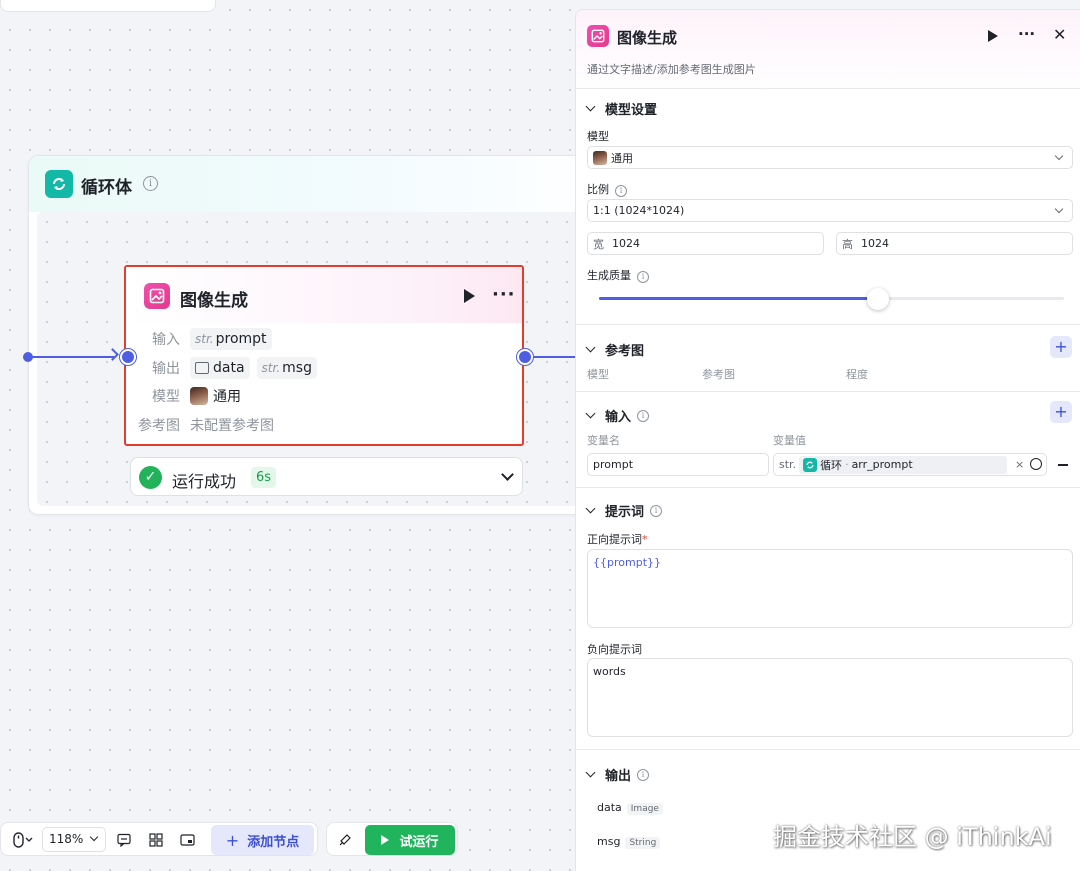 This screenshot has width=1080, height=871. I want to click on remove-input-icon, so click(1063, 465).